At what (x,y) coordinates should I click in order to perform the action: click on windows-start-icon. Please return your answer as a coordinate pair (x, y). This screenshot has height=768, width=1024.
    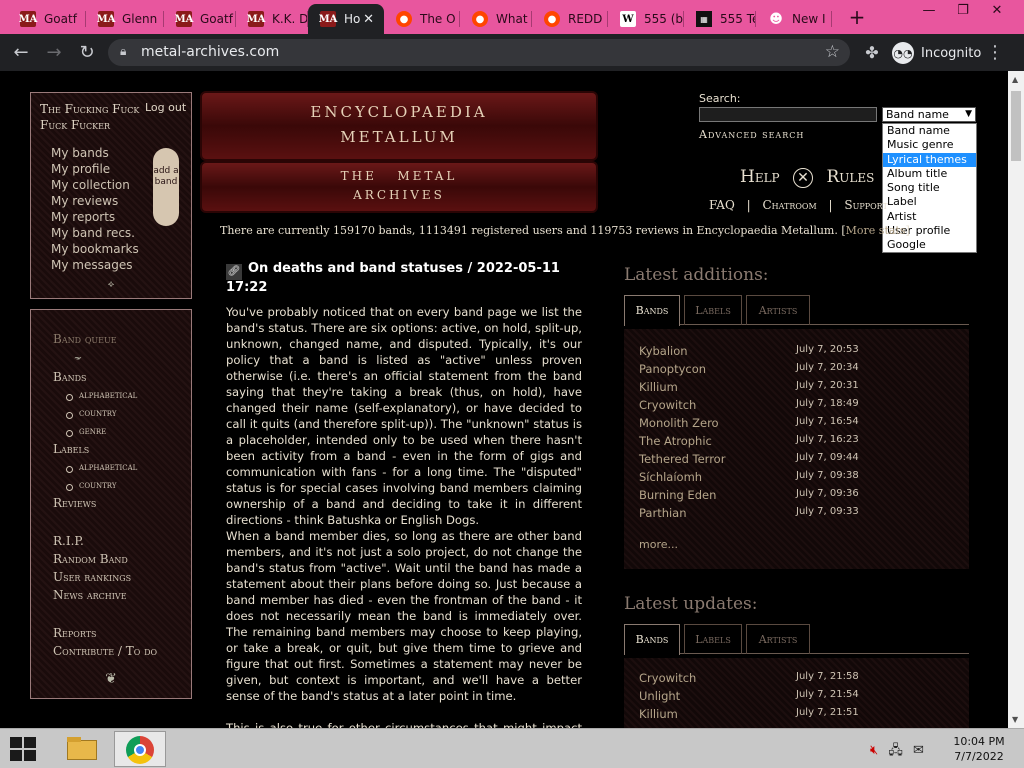
    Looking at the image, I should click on (24, 749).